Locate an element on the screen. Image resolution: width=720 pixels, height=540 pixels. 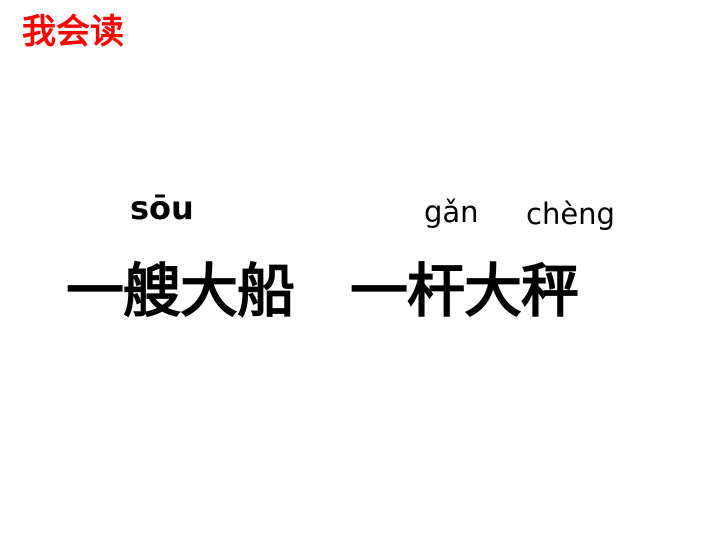
pinyin-cheng: chèng is located at coordinates (570, 214).